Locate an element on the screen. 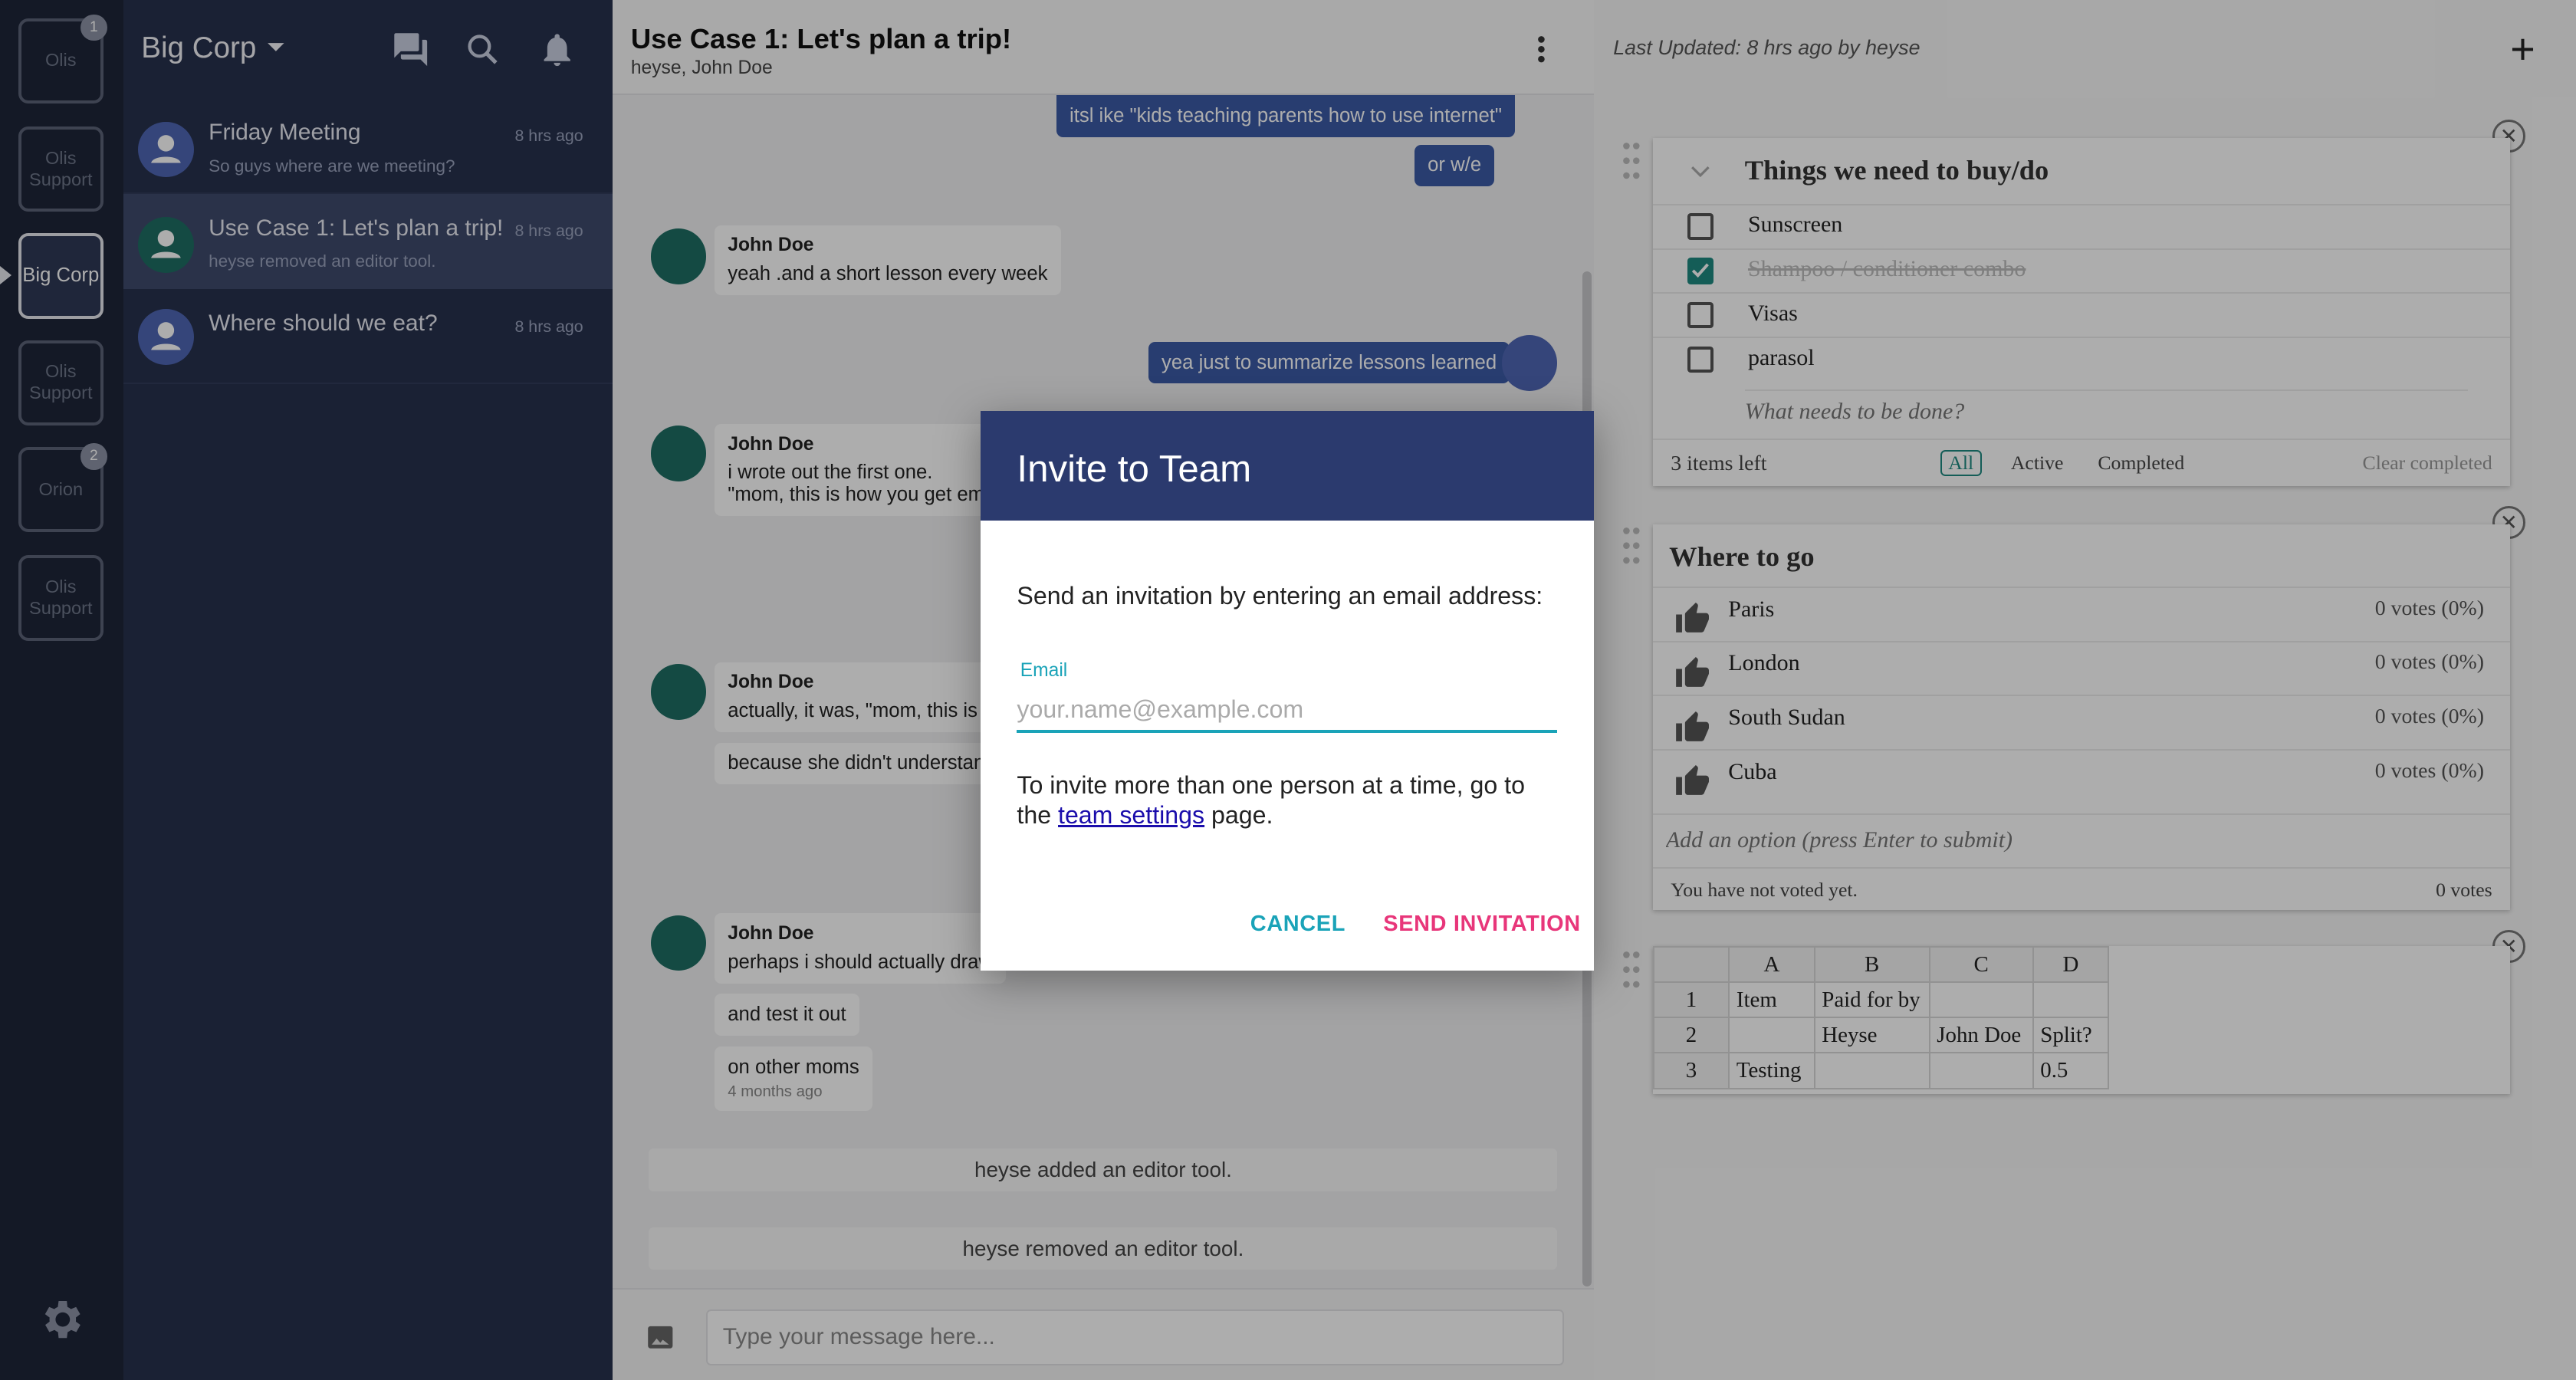 This screenshot has height=1380, width=2576. note-text: page. is located at coordinates (1239, 814).